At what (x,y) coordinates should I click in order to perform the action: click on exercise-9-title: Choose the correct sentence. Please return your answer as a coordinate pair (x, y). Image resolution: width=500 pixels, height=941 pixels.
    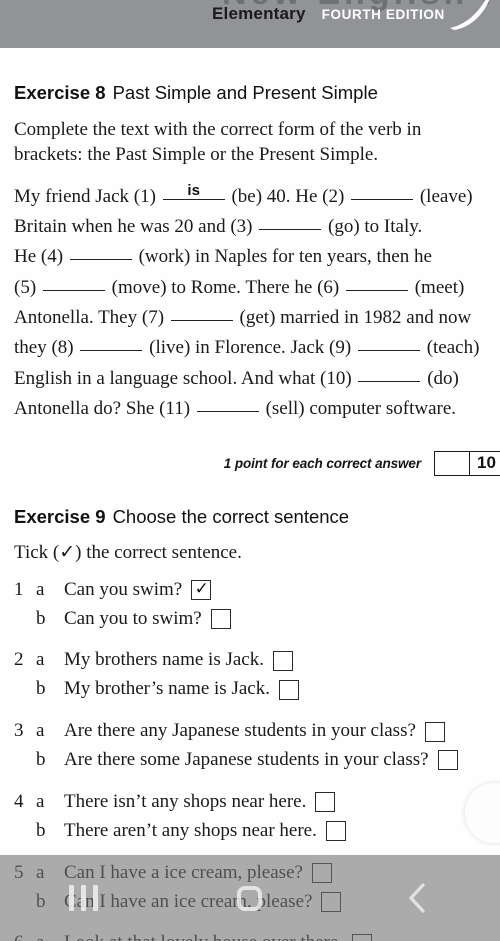
    Looking at the image, I should click on (231, 516).